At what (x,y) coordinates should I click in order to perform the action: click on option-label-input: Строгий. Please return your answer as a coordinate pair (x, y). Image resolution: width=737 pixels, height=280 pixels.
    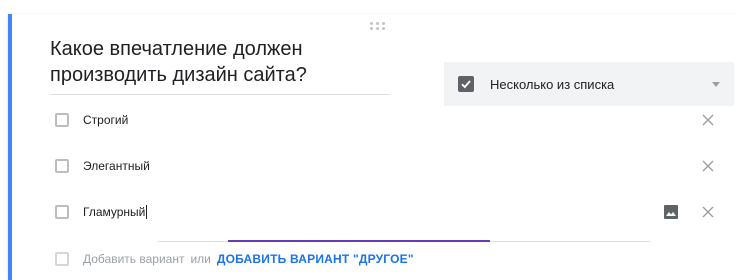
    Looking at the image, I should click on (404, 120).